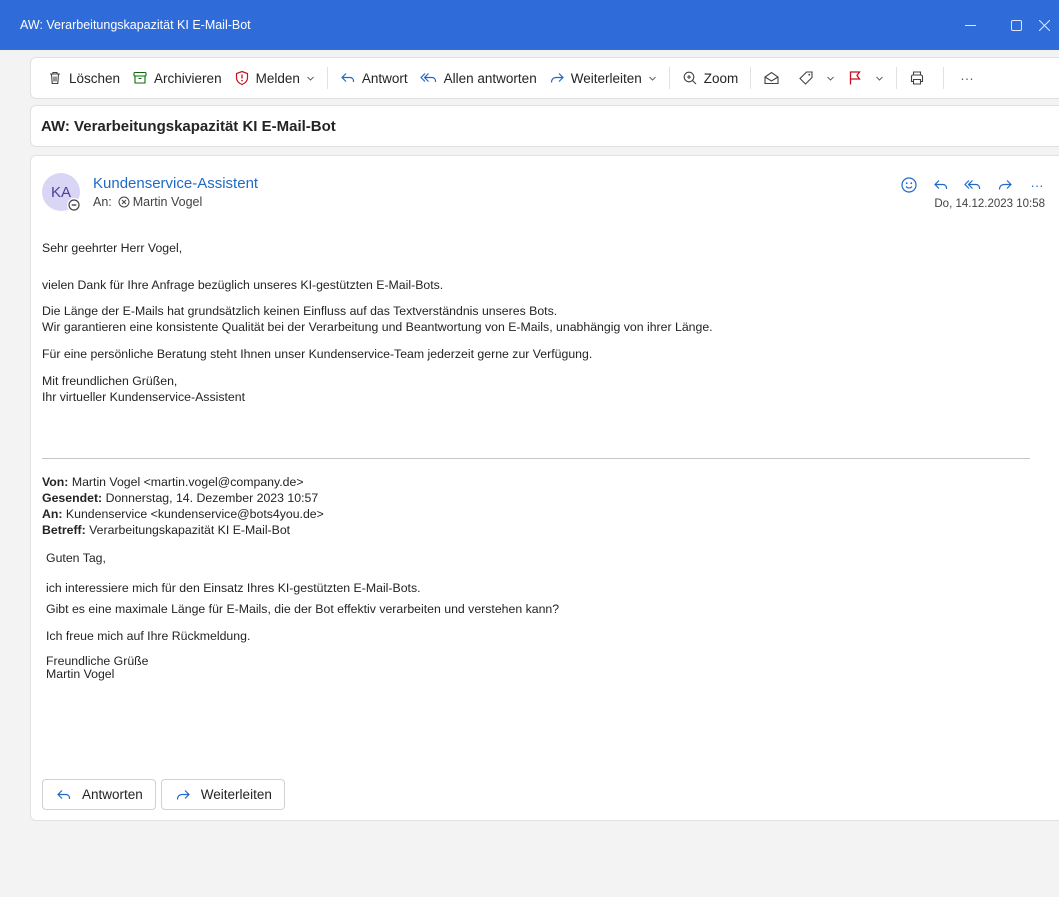 The image size is (1059, 897). I want to click on envelope-open-icon, so click(771, 78).